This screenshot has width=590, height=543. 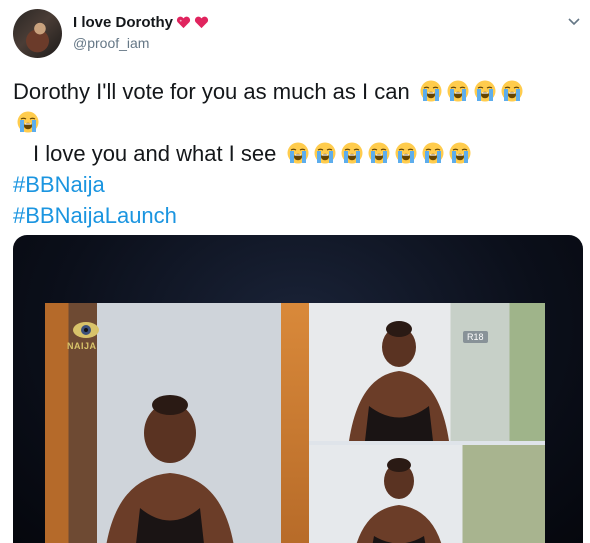 I want to click on video-panel-top-right, so click(x=427, y=372).